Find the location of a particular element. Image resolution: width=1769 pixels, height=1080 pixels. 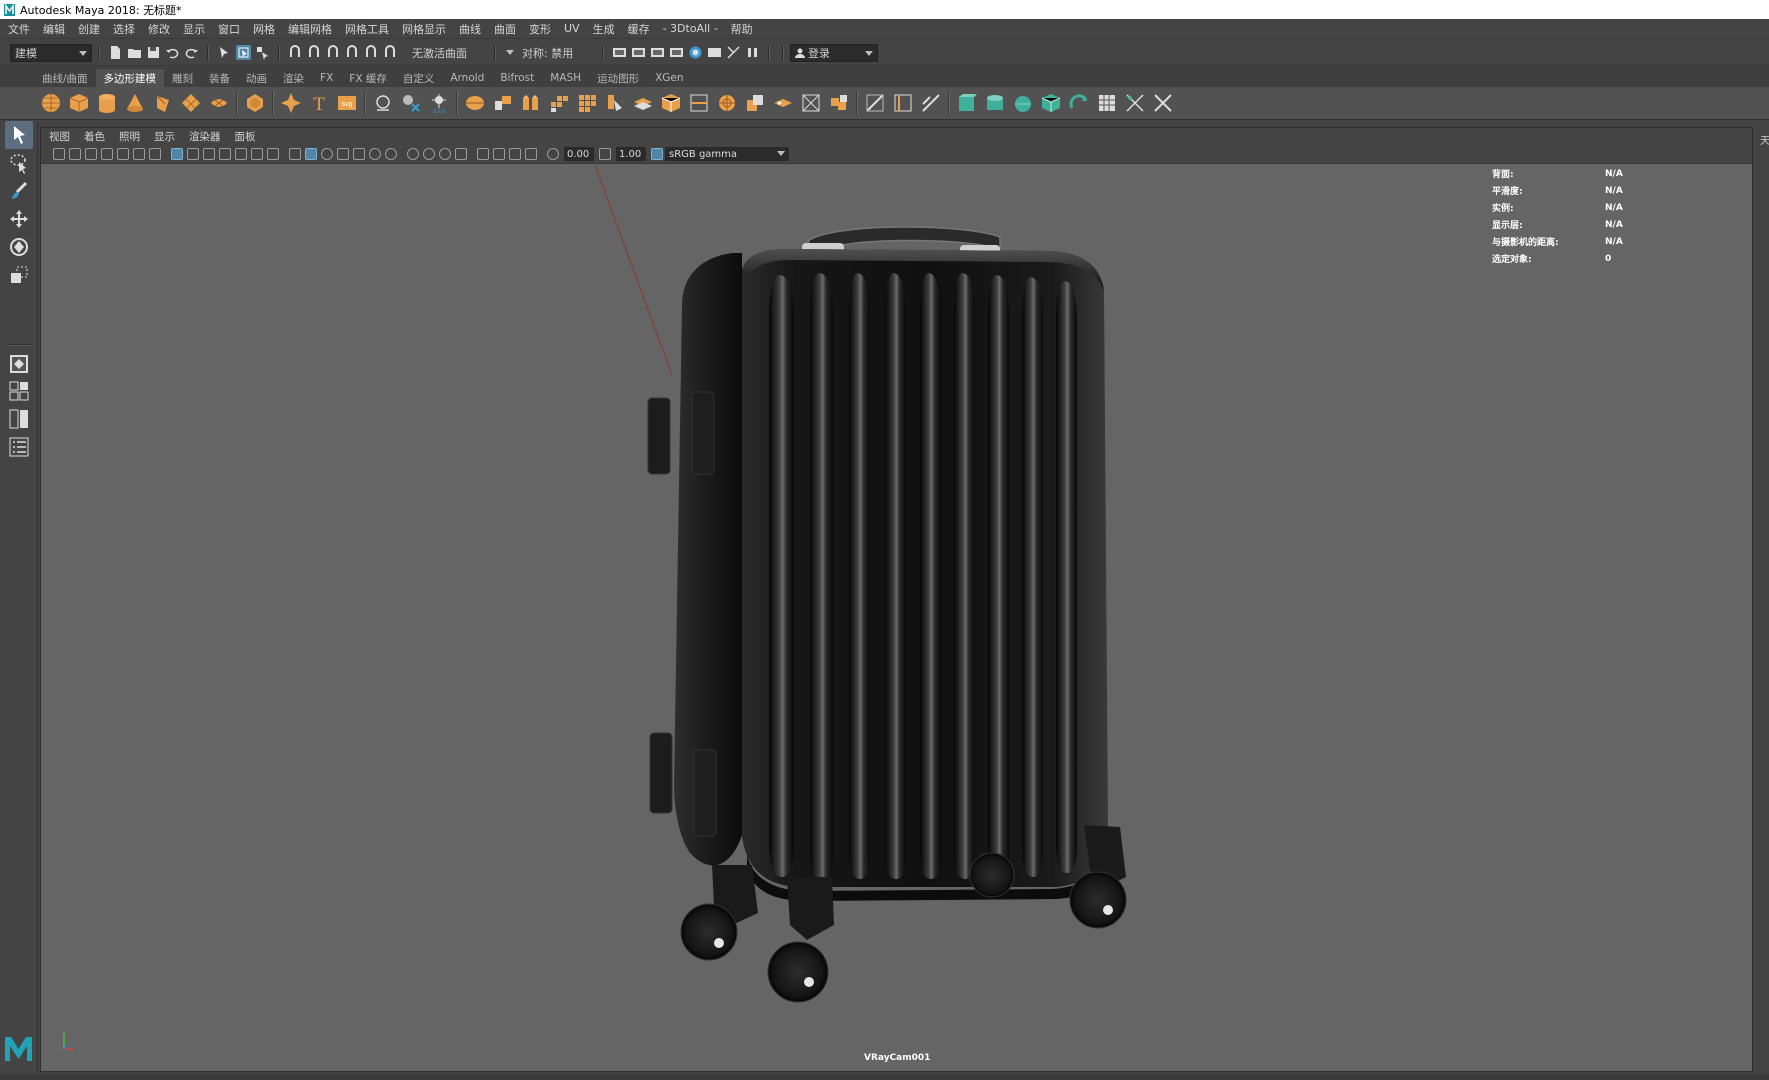

menu-display: 显示 is located at coordinates (194, 29).